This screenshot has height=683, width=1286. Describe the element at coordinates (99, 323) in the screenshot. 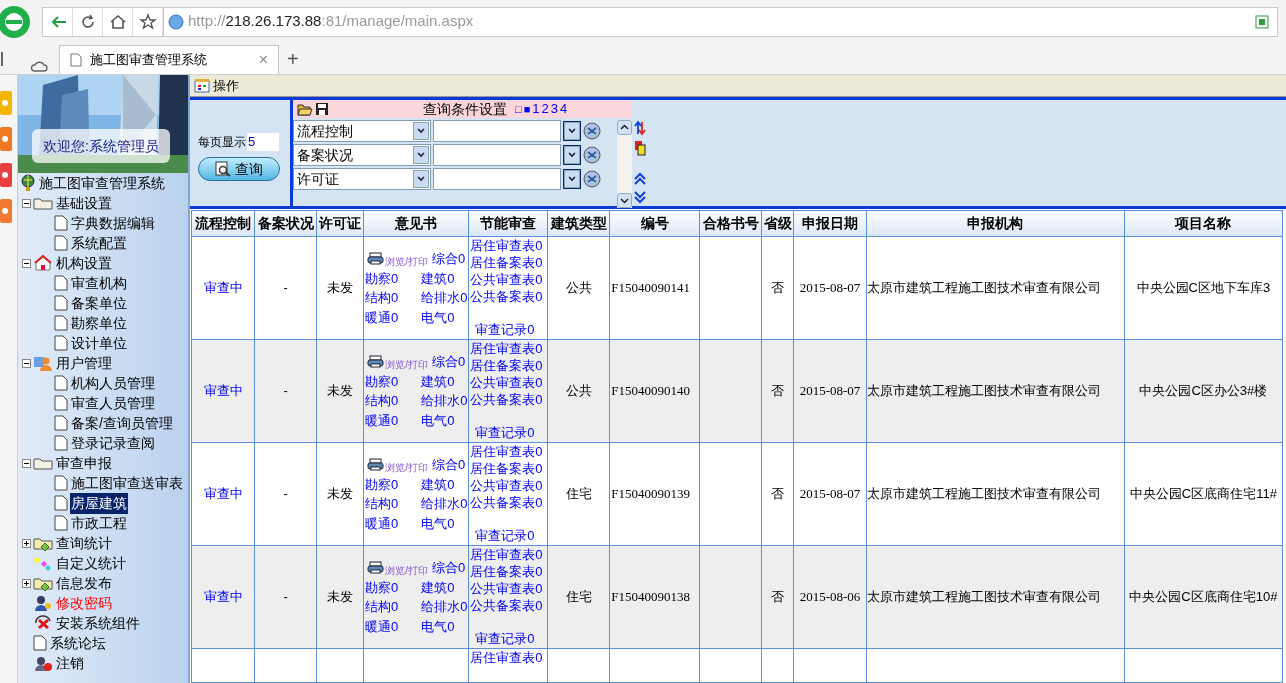

I see `tree-item: 勘察单位` at that location.